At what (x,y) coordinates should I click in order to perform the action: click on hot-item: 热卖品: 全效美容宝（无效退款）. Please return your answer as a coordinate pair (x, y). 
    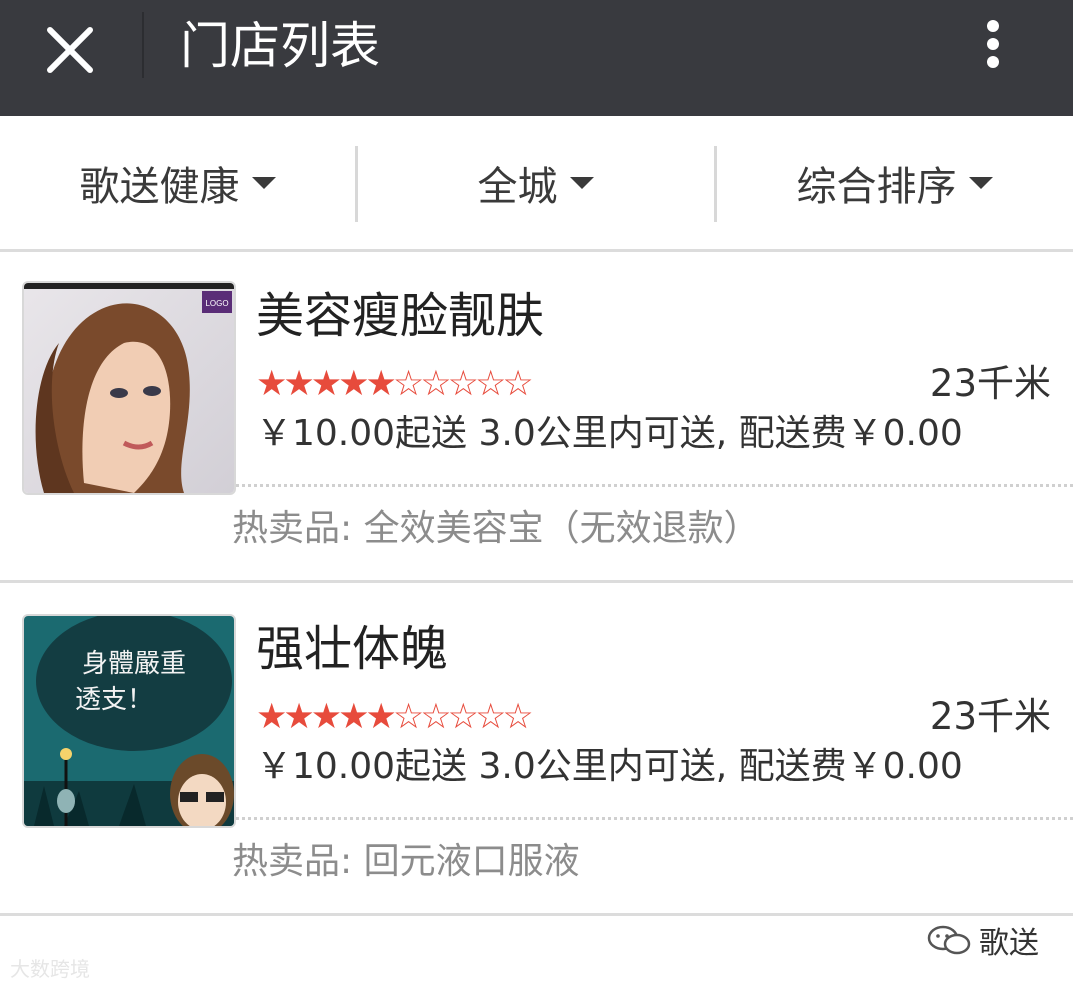
    Looking at the image, I should click on (496, 528).